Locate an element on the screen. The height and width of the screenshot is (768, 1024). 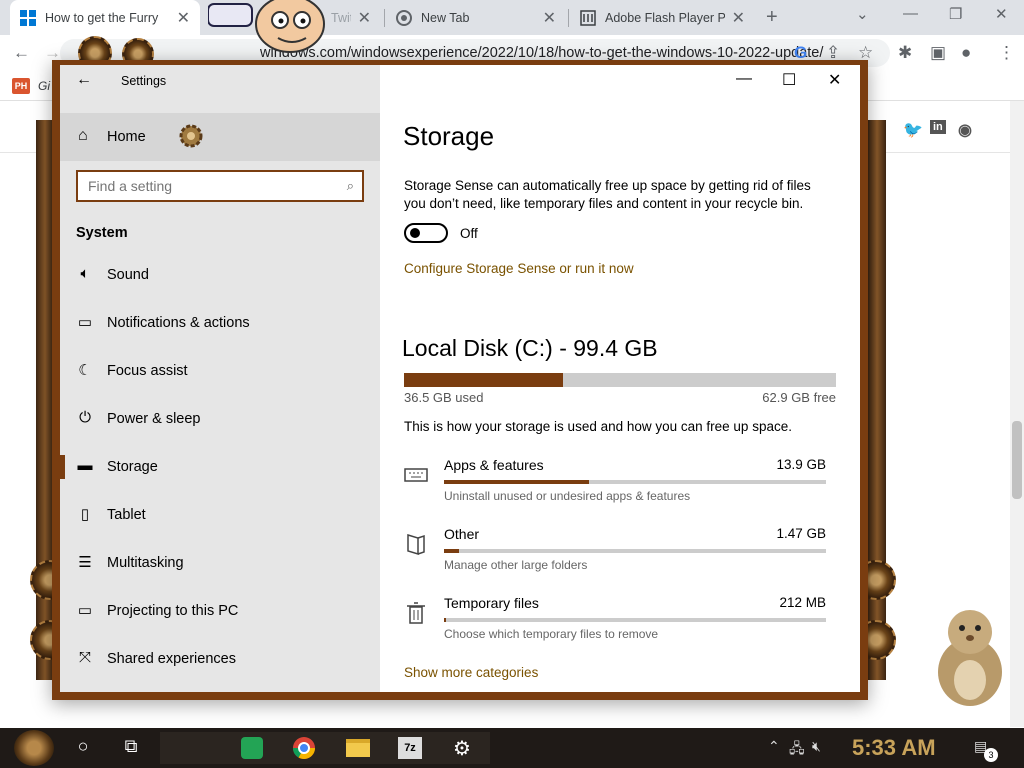
projecting-icon: ▭ is located at coordinates (85, 610).